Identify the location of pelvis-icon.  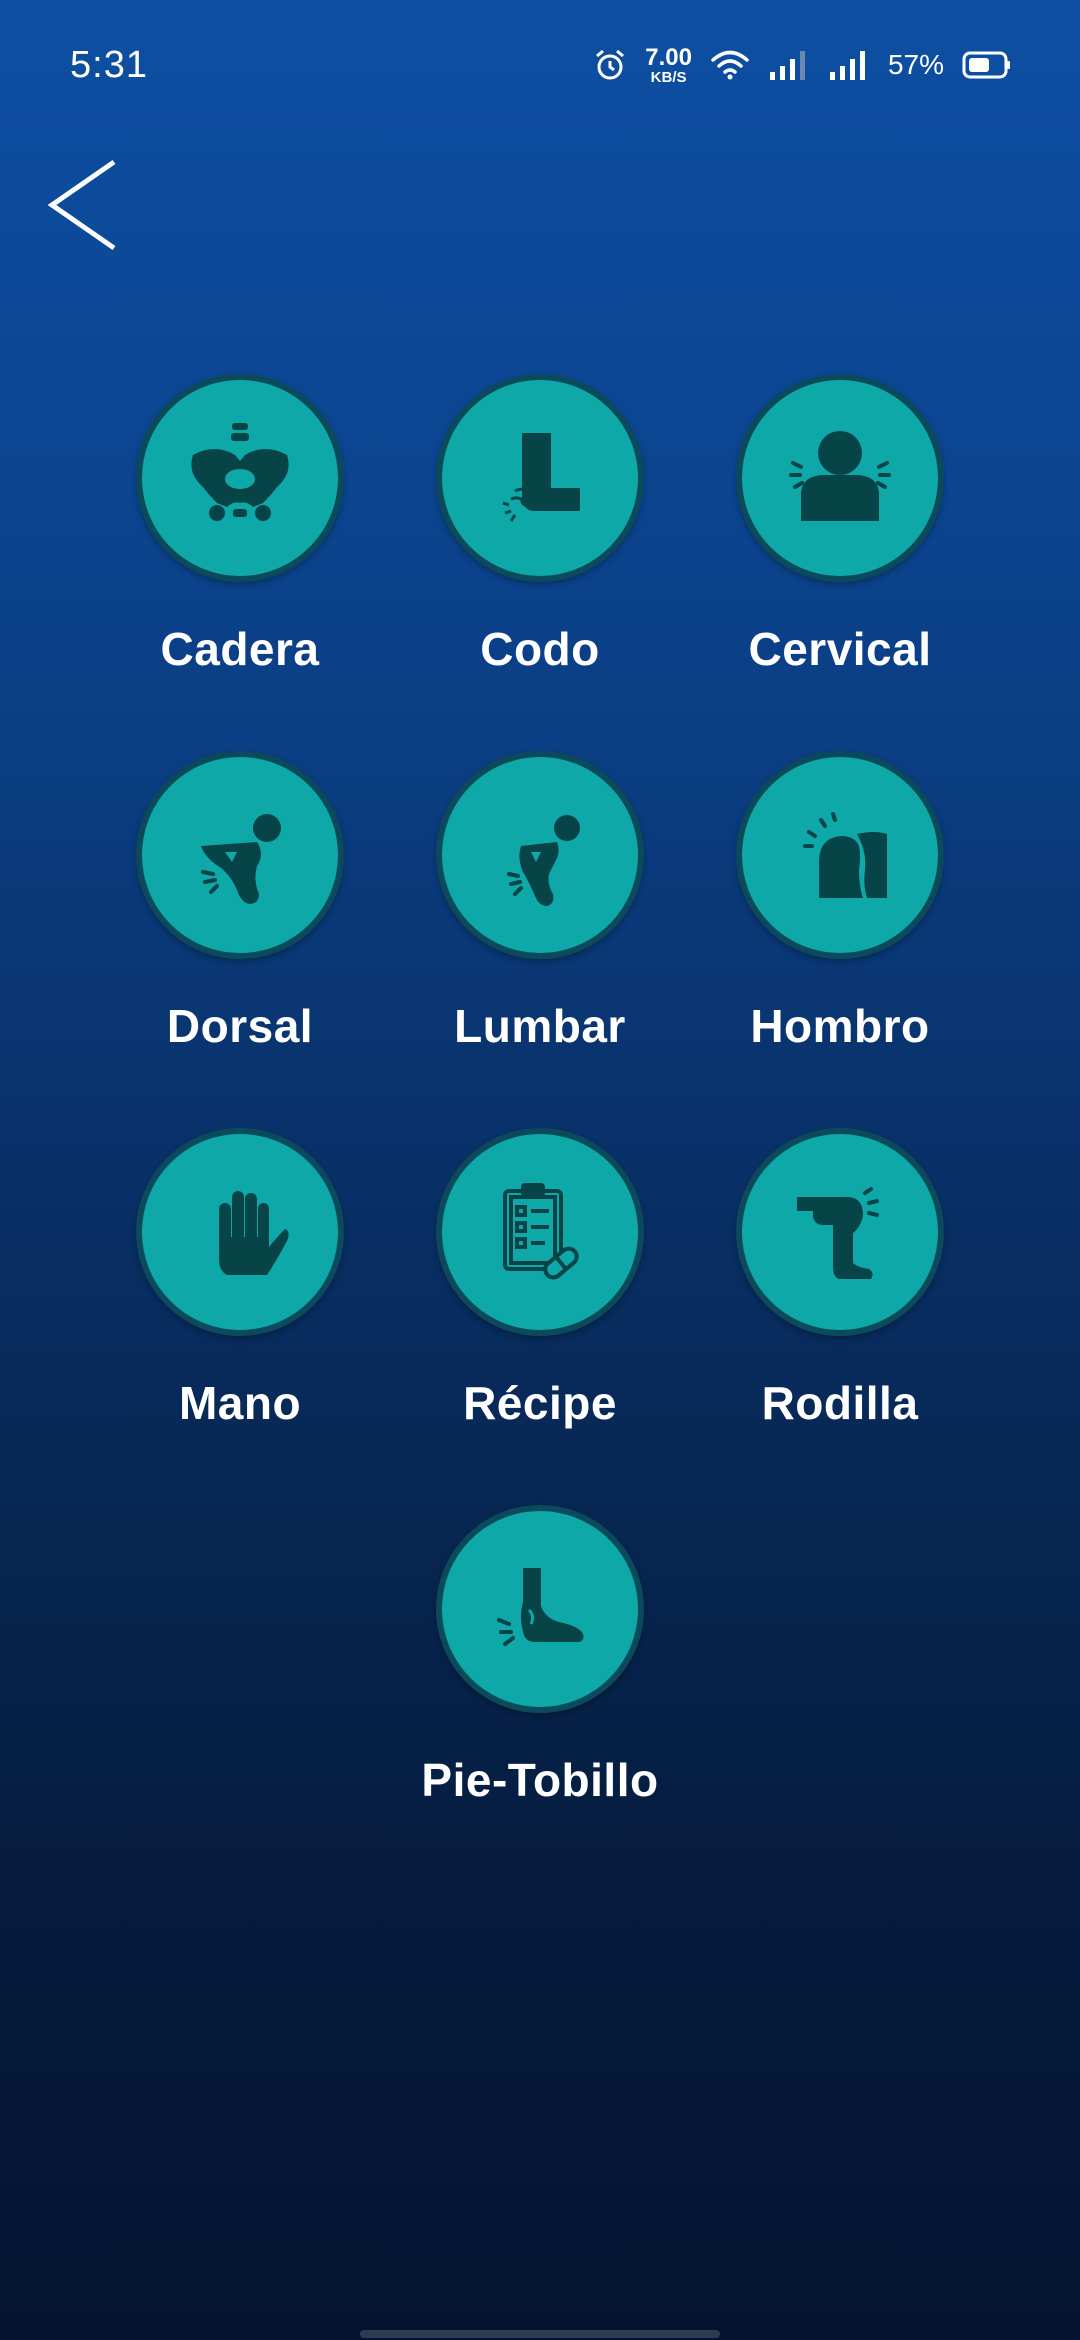
(240, 472).